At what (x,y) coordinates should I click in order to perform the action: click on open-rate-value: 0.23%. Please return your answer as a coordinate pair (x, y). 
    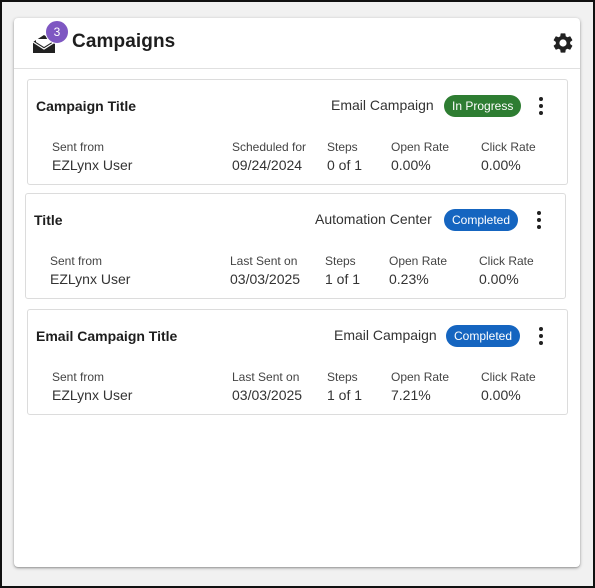
    Looking at the image, I should click on (409, 279).